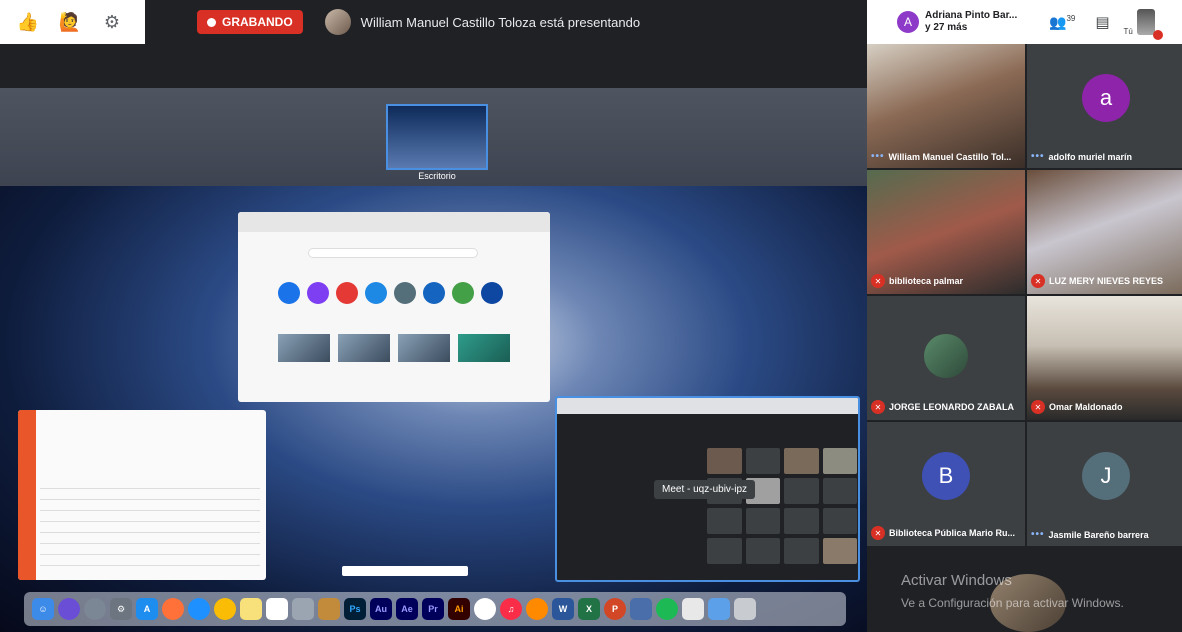 Image resolution: width=1182 pixels, height=632 pixels. What do you see at coordinates (459, 609) in the screenshot?
I see `illustrator-icon: Ai` at bounding box center [459, 609].